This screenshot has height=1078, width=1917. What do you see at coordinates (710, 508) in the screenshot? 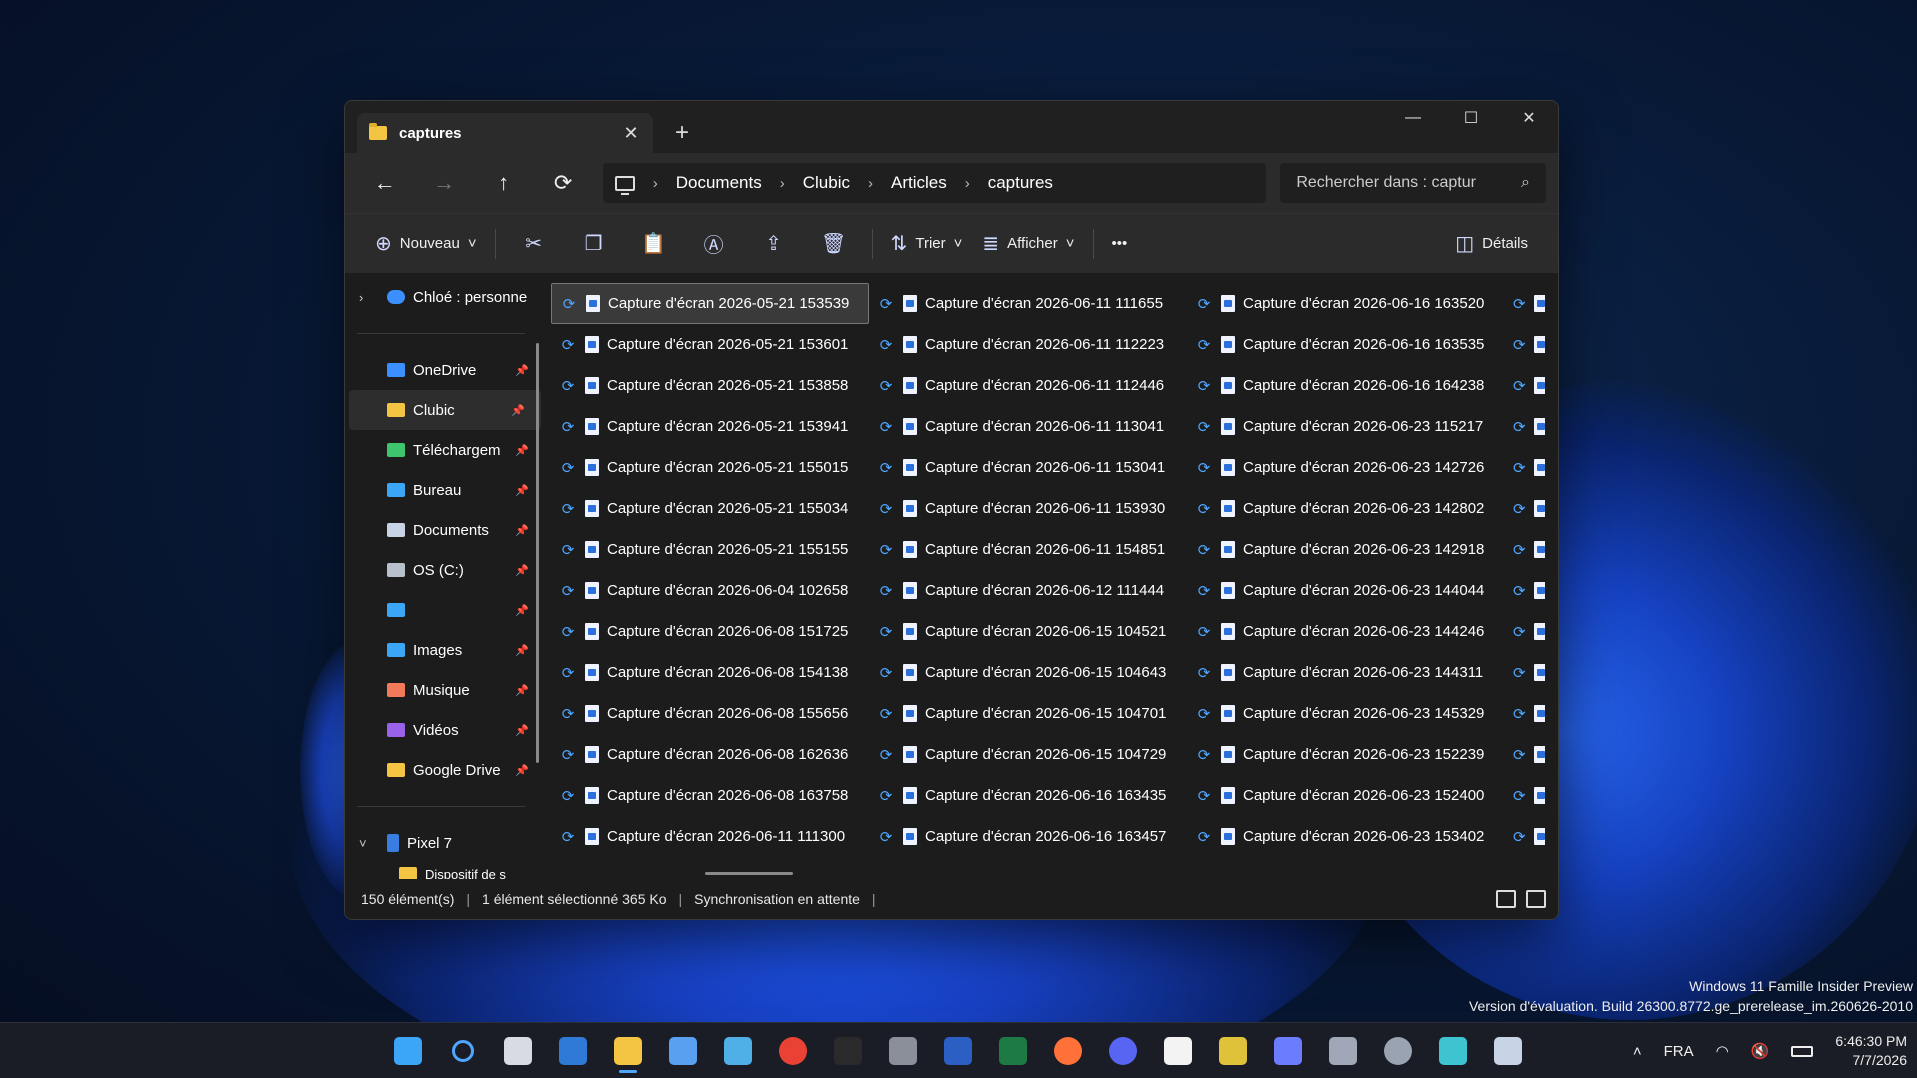
I see `file-item: ⟳ Capture d'écran 2026-05-21 155034` at bounding box center [710, 508].